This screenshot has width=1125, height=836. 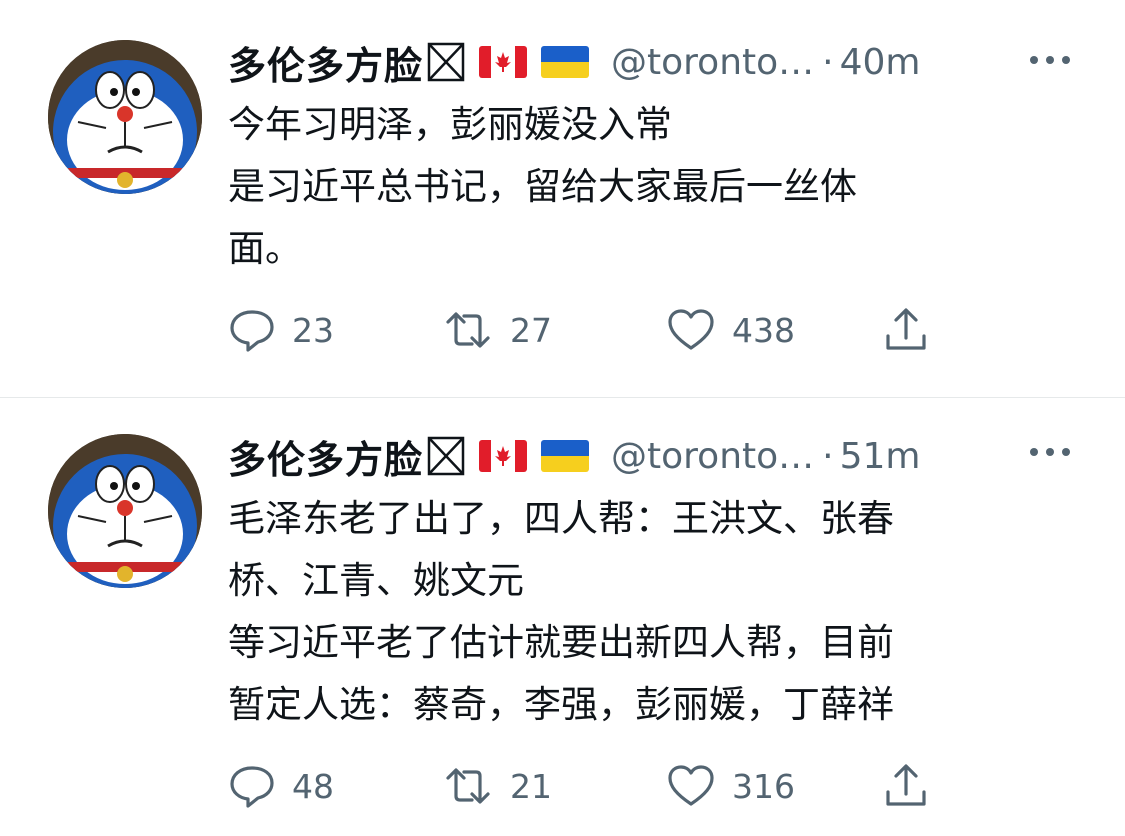 I want to click on tweet-line: 桥、江青、姚文元, so click(x=376, y=580).